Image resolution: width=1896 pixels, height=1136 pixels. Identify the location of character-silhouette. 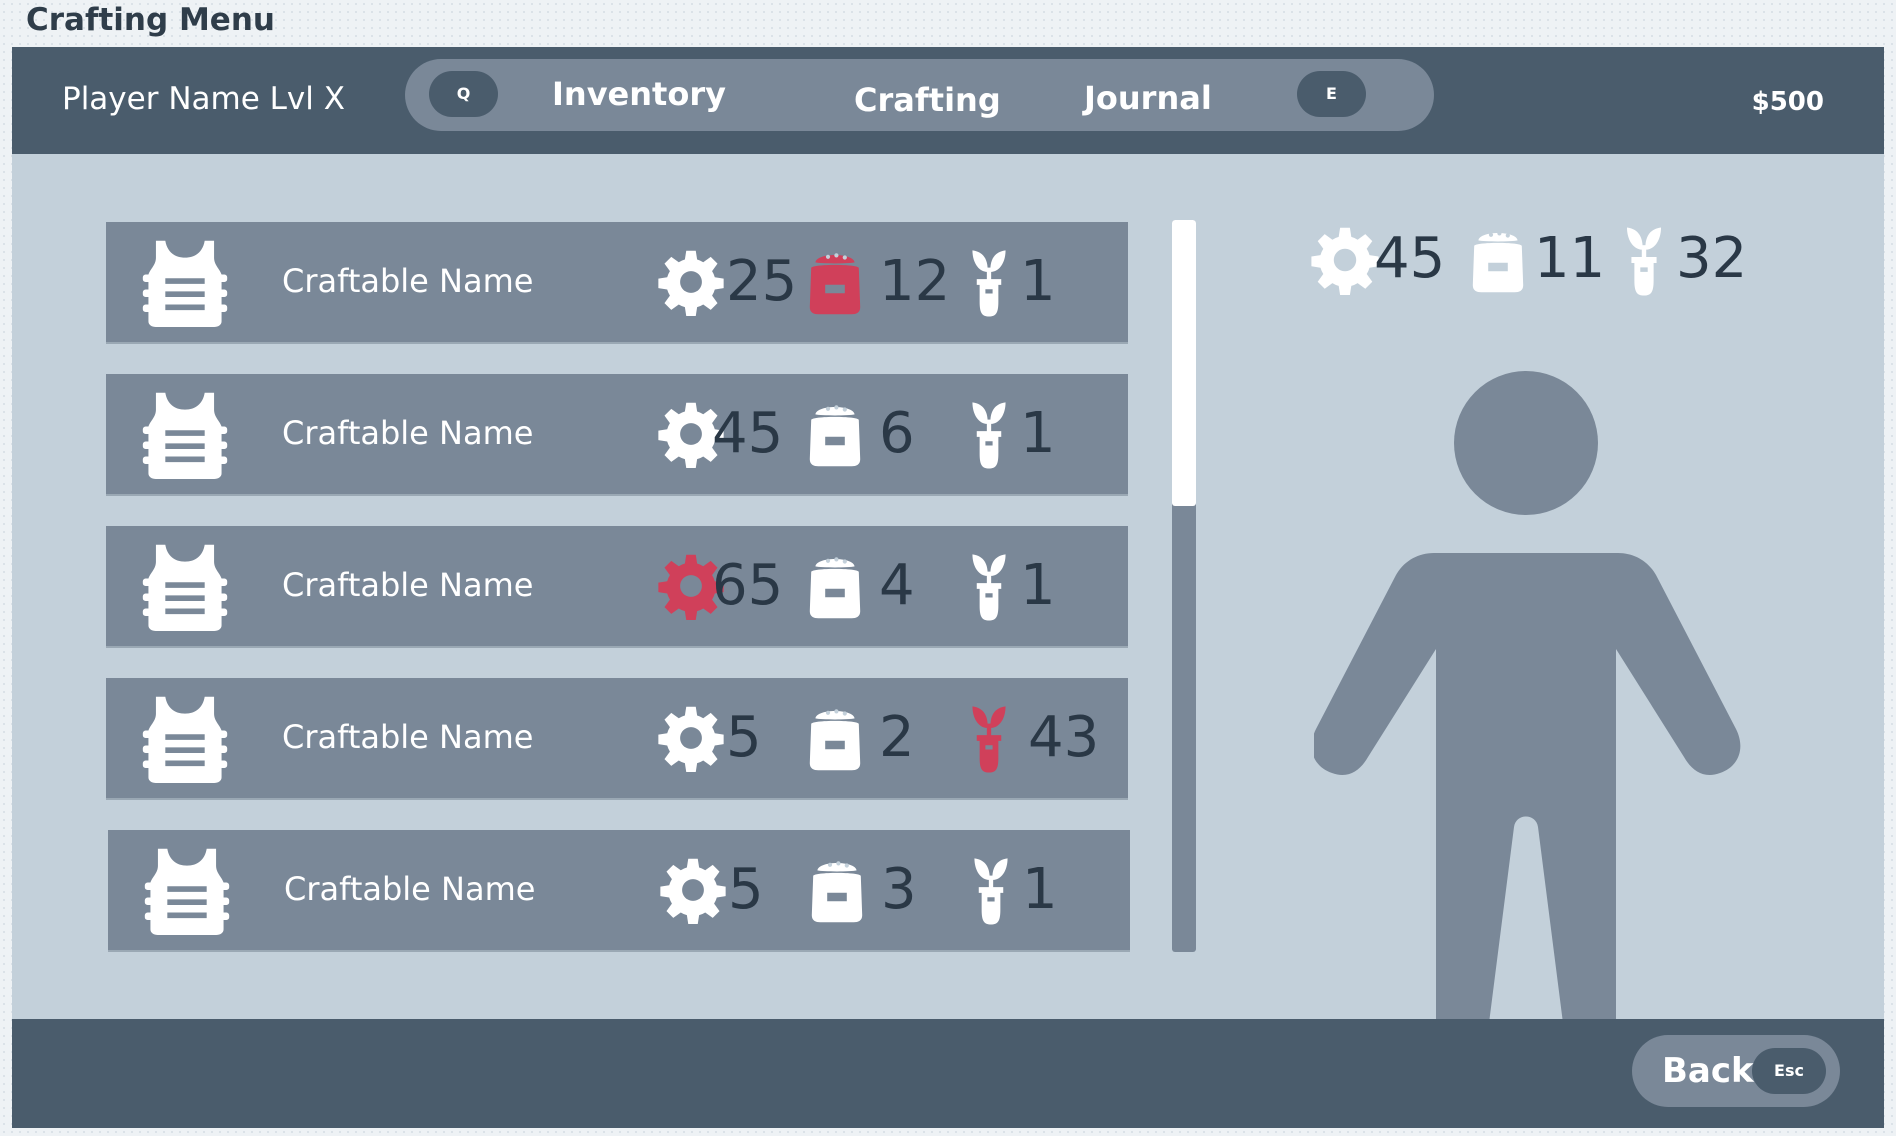
(1527, 713).